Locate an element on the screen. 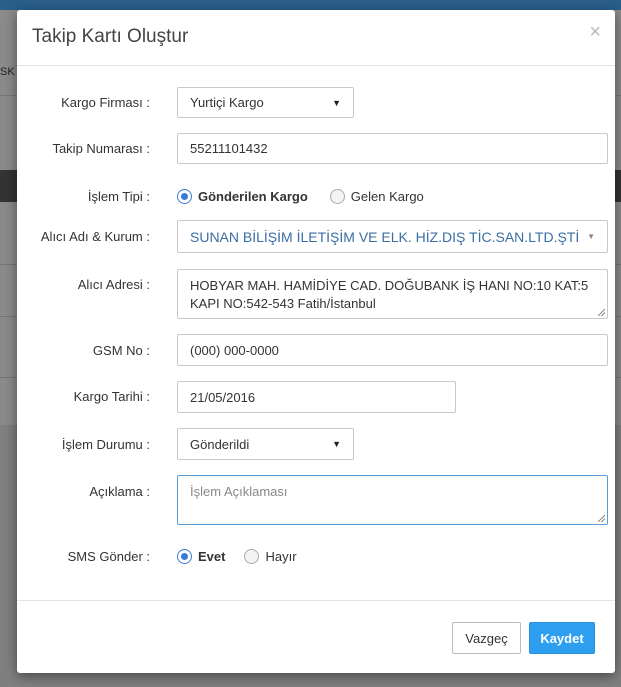  operation-type-radio-group: Gönderilen Kargo Gelen Kargo is located at coordinates (300, 196).